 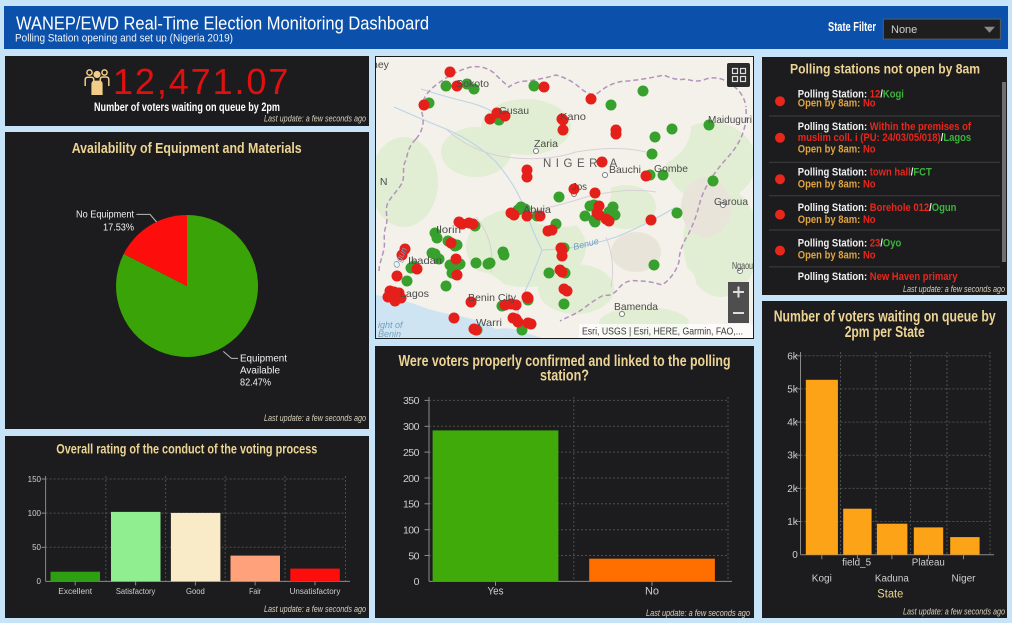 What do you see at coordinates (389, 333) in the screenshot?
I see `svg-text: Benin` at bounding box center [389, 333].